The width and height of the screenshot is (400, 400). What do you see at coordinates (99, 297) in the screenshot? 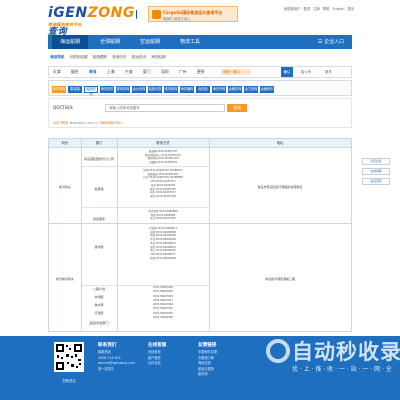
I see `dept-2c: 市场部` at bounding box center [99, 297].